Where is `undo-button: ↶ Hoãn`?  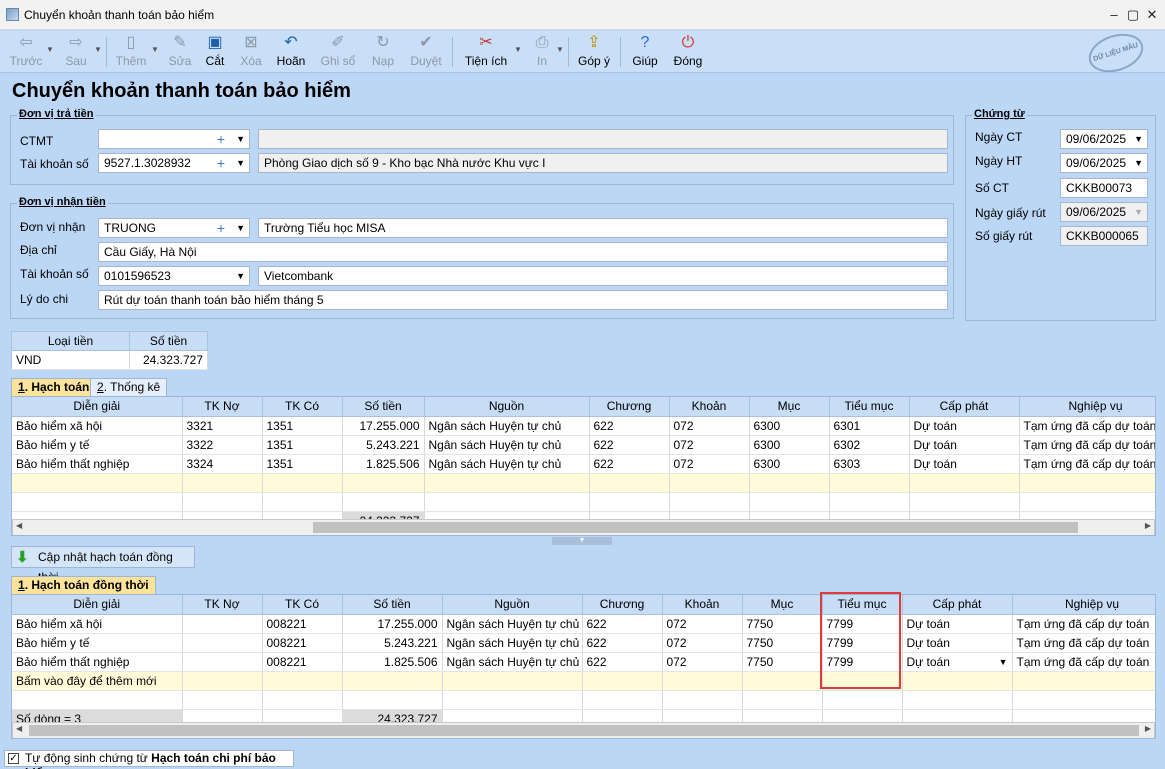
undo-button: ↶ Hoãn is located at coordinates (291, 52).